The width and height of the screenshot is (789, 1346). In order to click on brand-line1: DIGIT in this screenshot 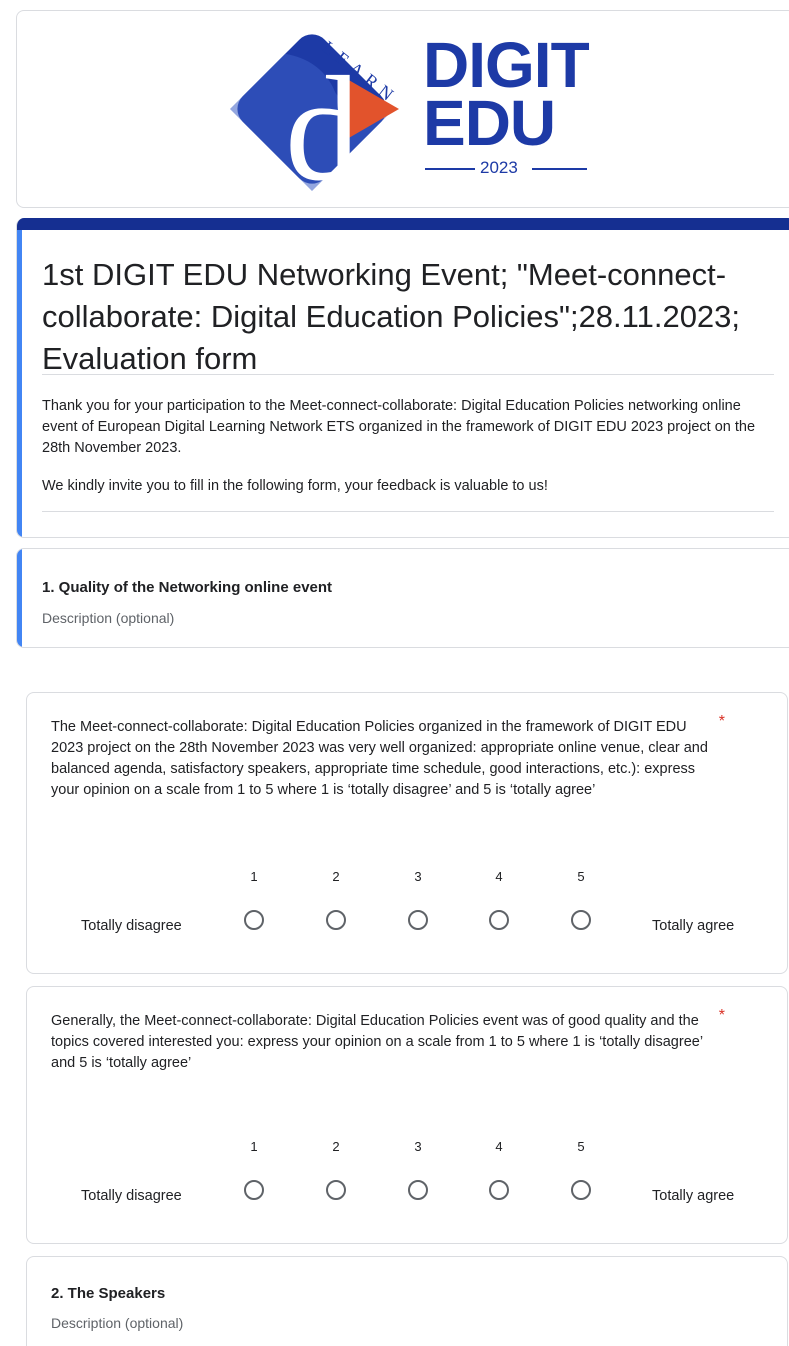, I will do `click(506, 65)`.